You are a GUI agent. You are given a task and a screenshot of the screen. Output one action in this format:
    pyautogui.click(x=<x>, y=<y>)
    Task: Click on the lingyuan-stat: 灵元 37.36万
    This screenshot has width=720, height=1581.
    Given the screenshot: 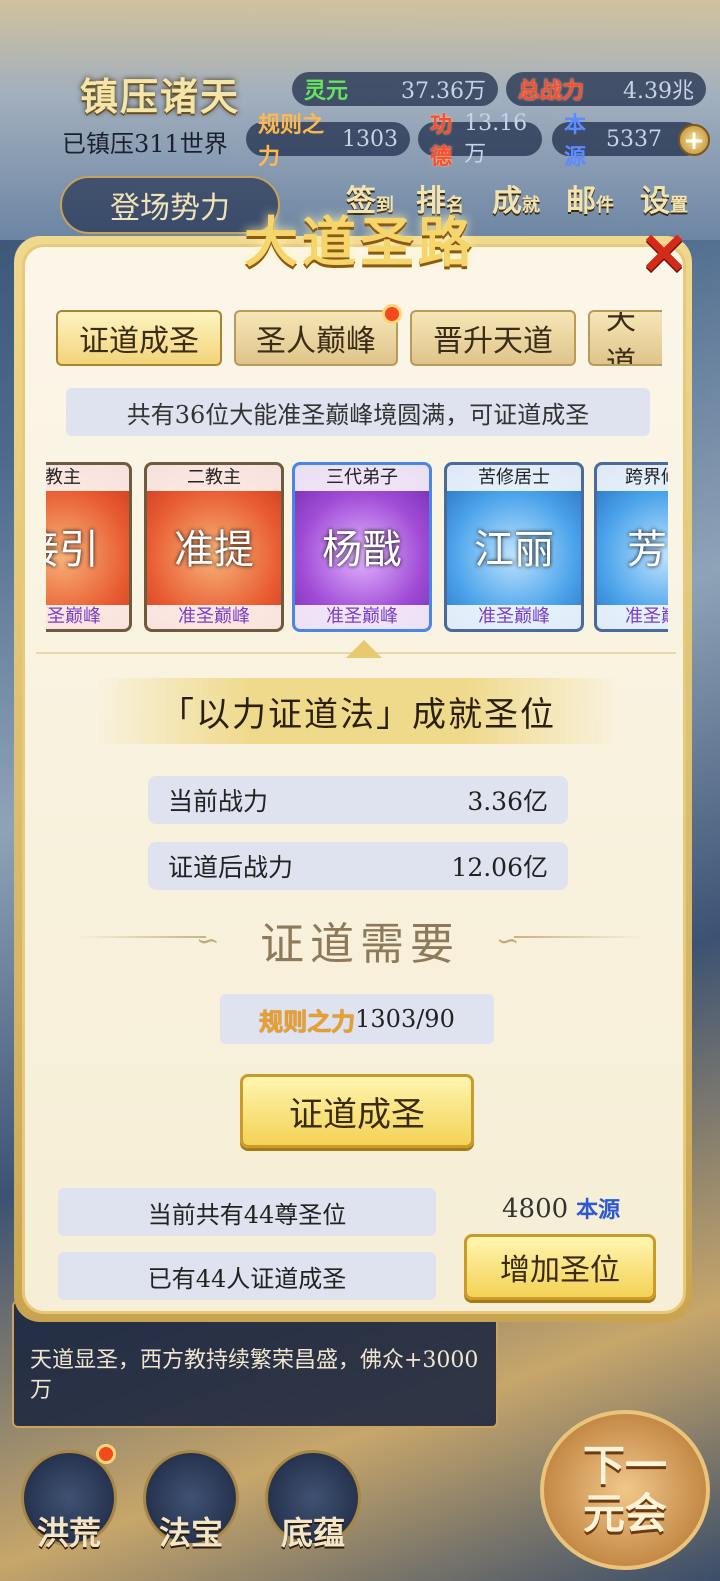 What is the action you would take?
    pyautogui.click(x=395, y=89)
    